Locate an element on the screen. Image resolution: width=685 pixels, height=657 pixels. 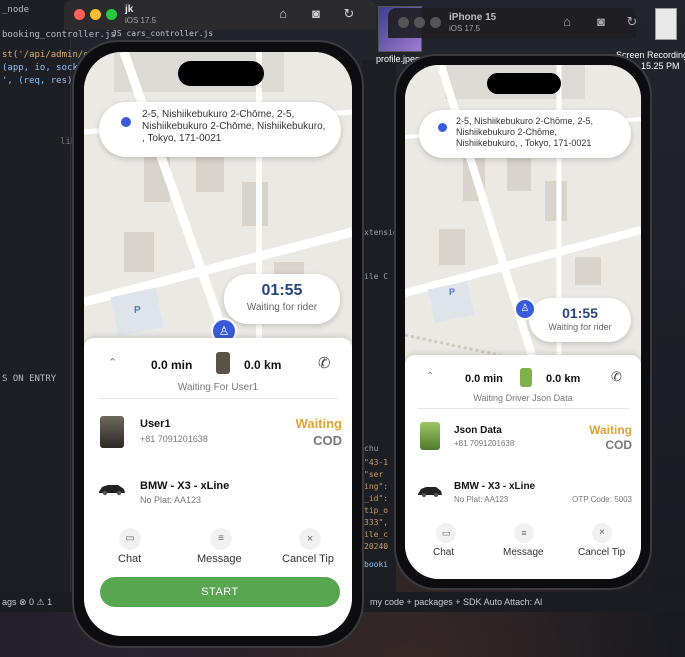
ide-code-line: 20240 is located at coordinates (376, 546).